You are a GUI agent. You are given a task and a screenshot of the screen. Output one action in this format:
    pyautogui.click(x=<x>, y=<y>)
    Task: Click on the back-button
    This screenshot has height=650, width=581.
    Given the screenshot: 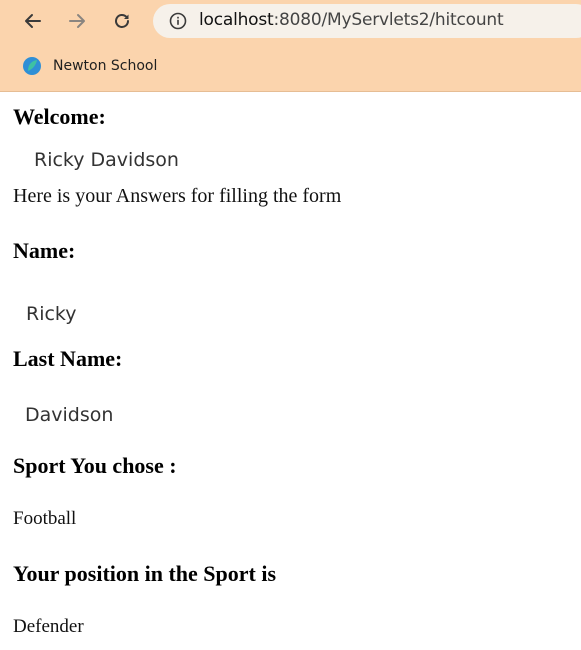 What is the action you would take?
    pyautogui.click(x=33, y=21)
    